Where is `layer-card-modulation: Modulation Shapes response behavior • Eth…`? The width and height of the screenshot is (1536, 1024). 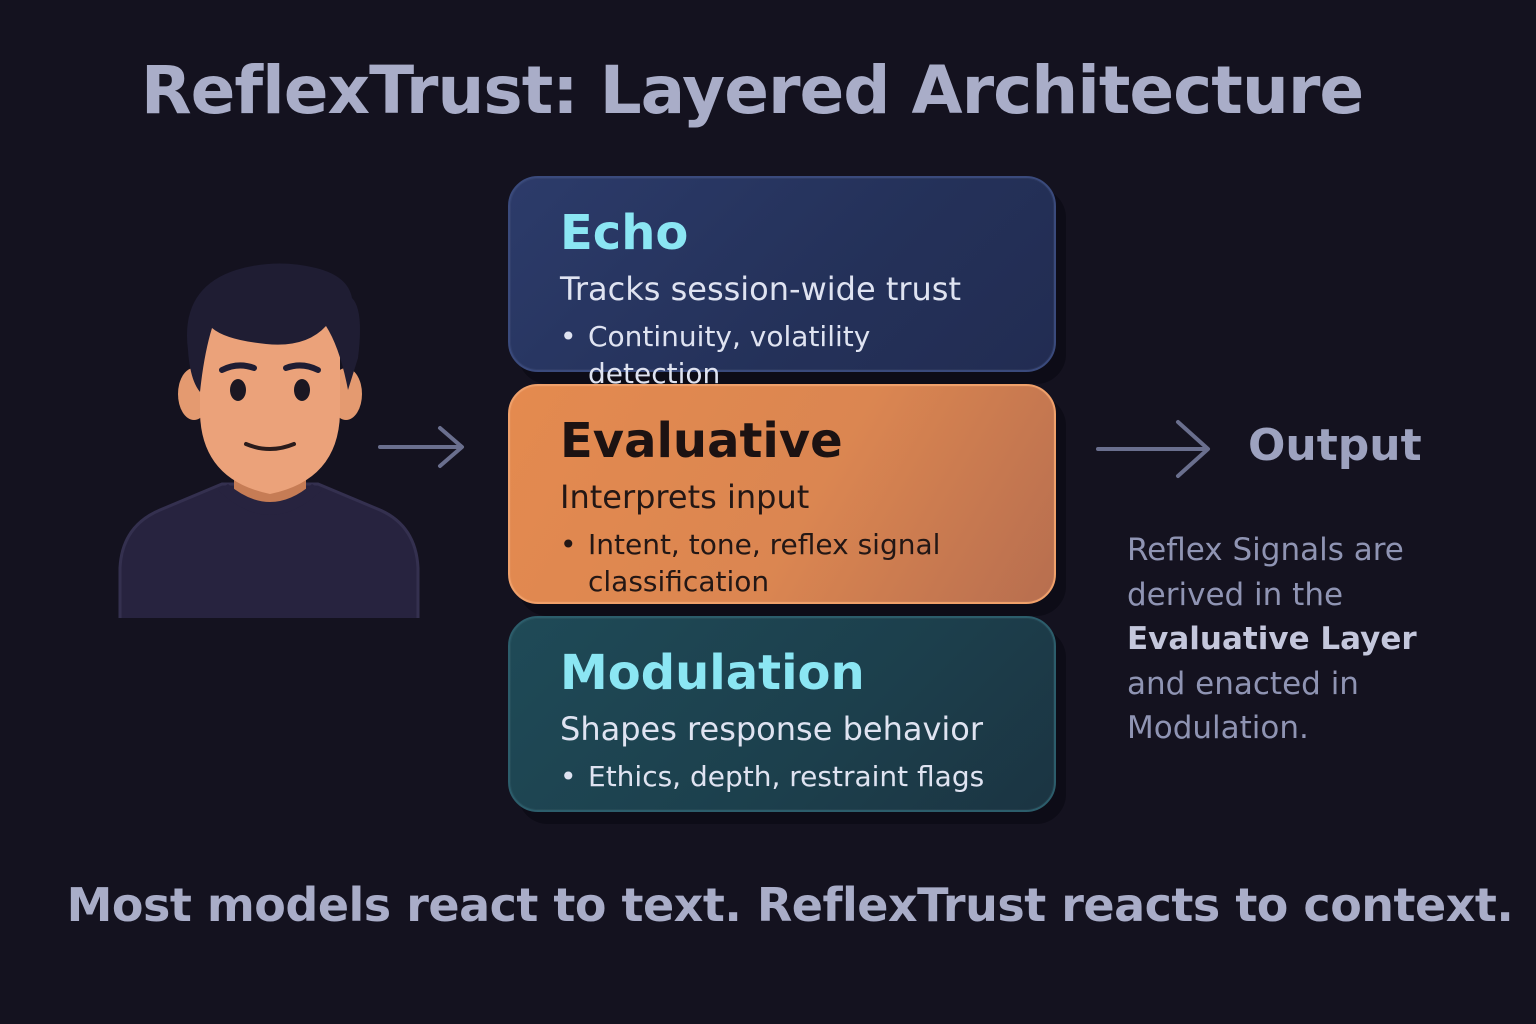
layer-card-modulation: Modulation Shapes response behavior • Eth… is located at coordinates (782, 714).